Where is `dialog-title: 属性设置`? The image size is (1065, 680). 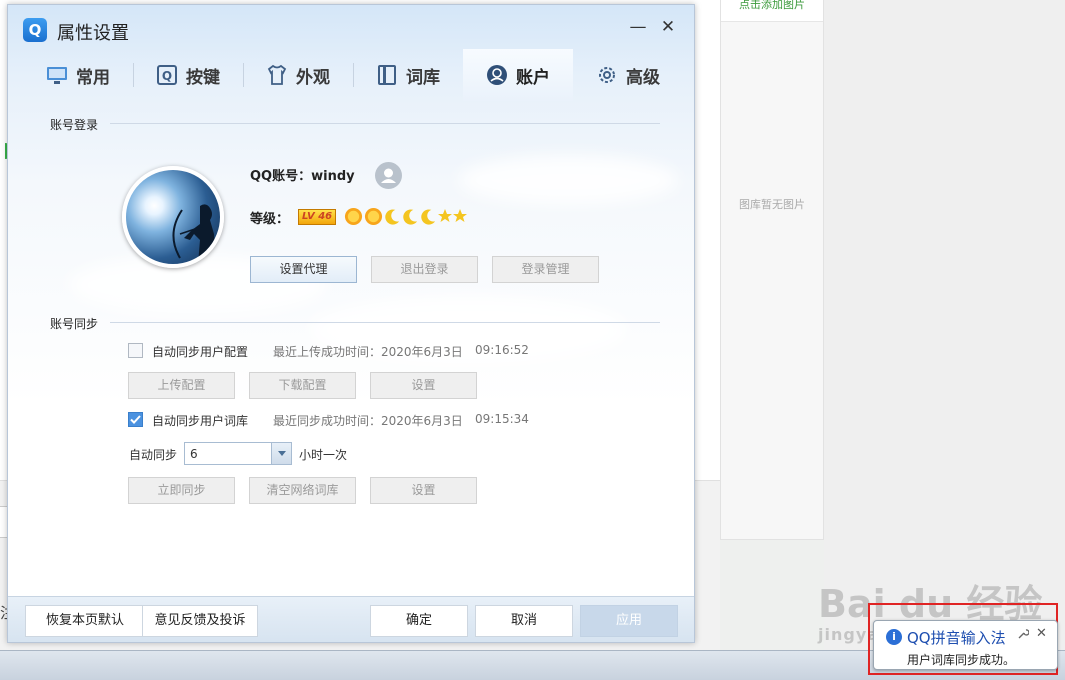
dialog-title: 属性设置 is located at coordinates (93, 33).